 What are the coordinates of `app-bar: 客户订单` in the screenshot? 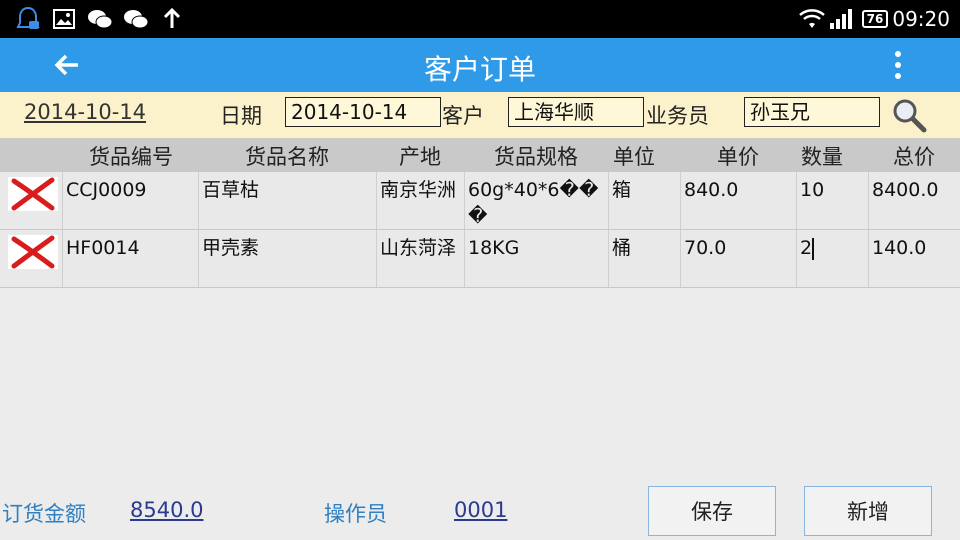 It's located at (480, 65).